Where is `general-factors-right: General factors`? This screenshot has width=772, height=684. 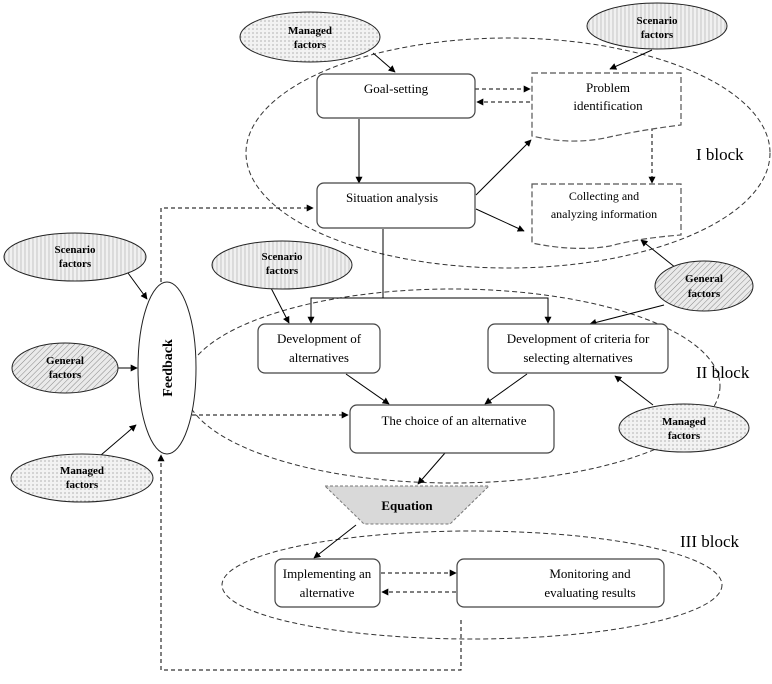
general-factors-right: General factors is located at coordinates (704, 286).